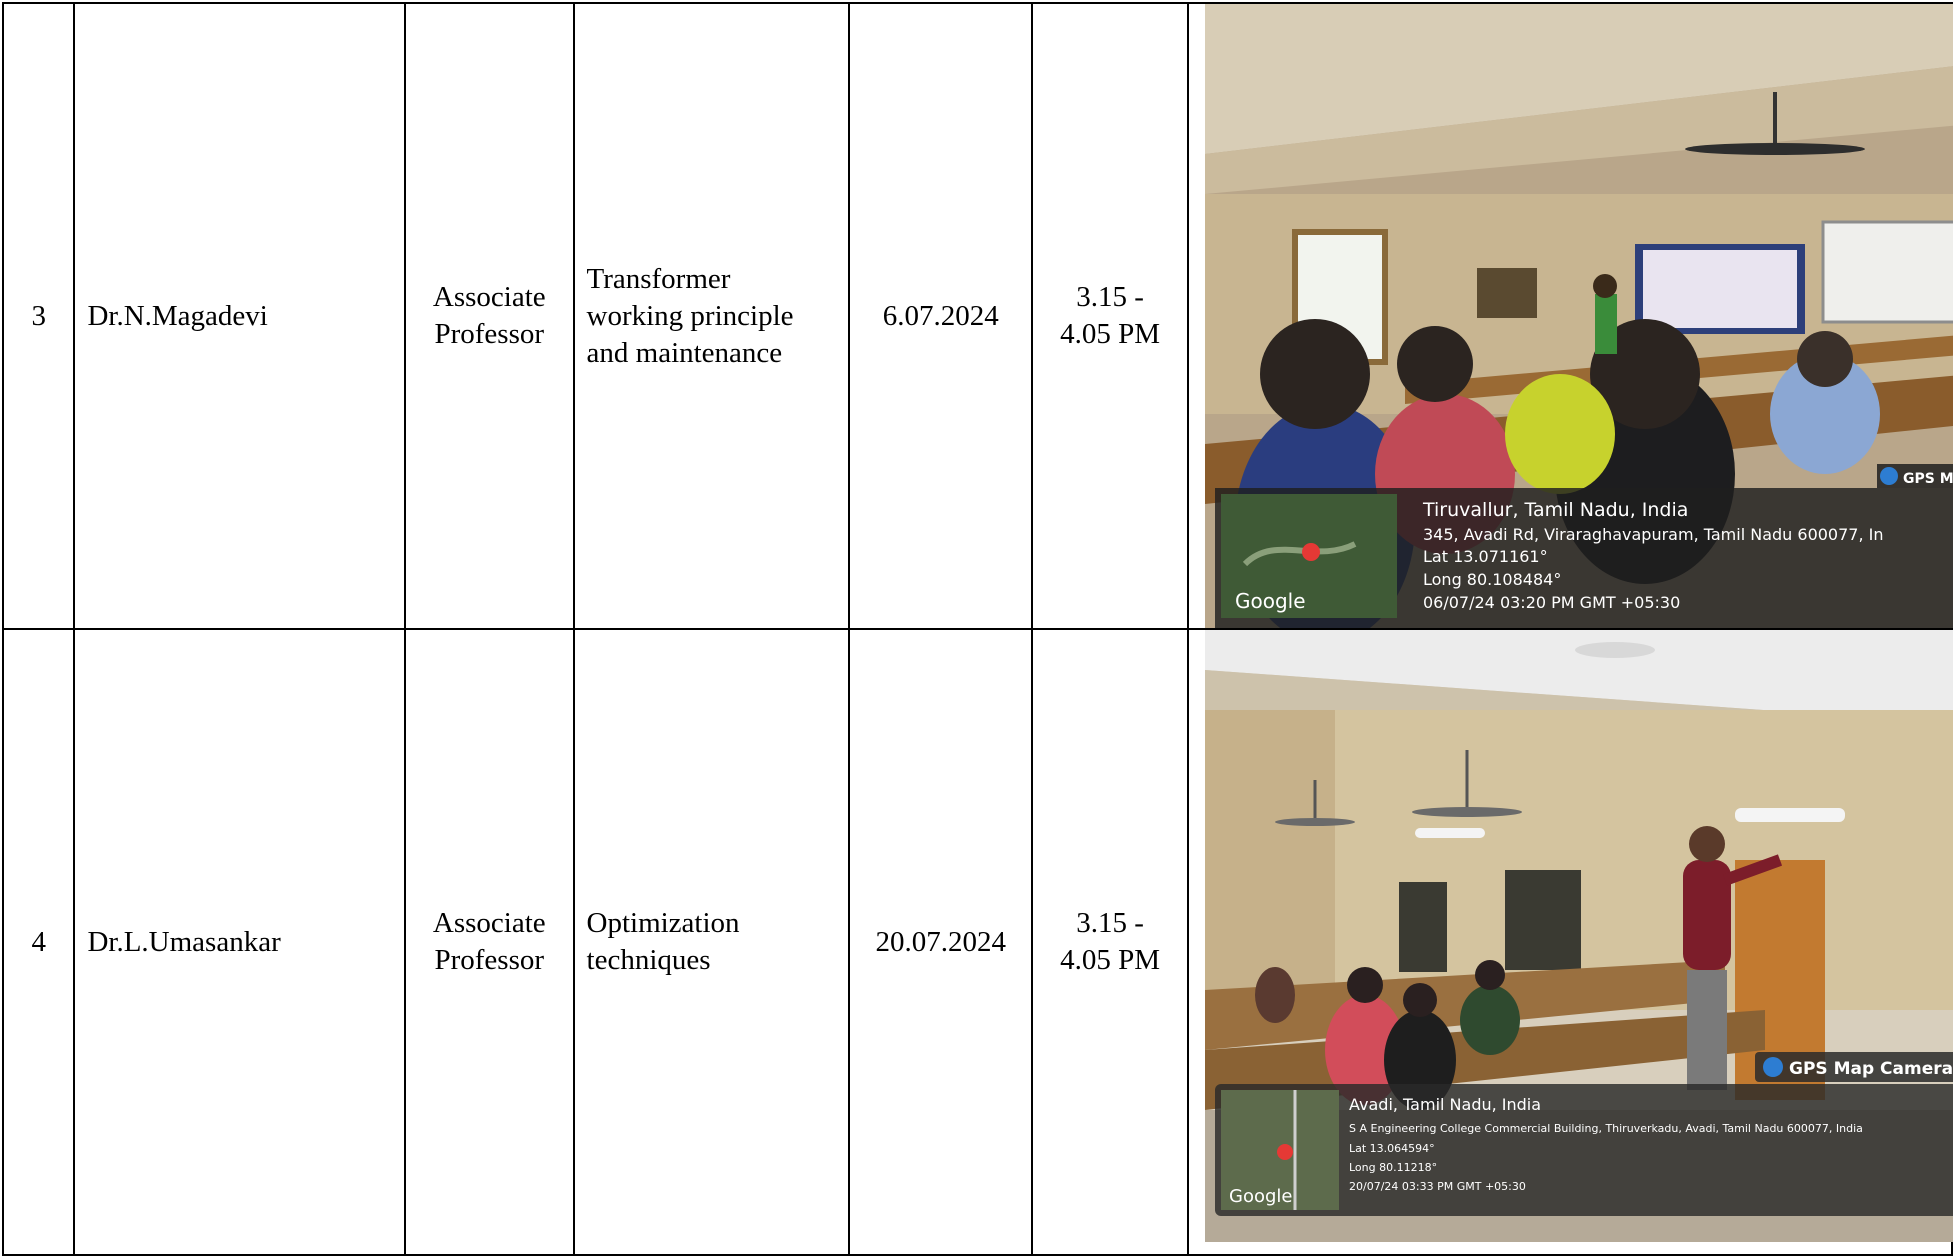 The image size is (1953, 1256). Describe the element at coordinates (941, 942) in the screenshot. I see `session-date: 20.07.2024` at that location.